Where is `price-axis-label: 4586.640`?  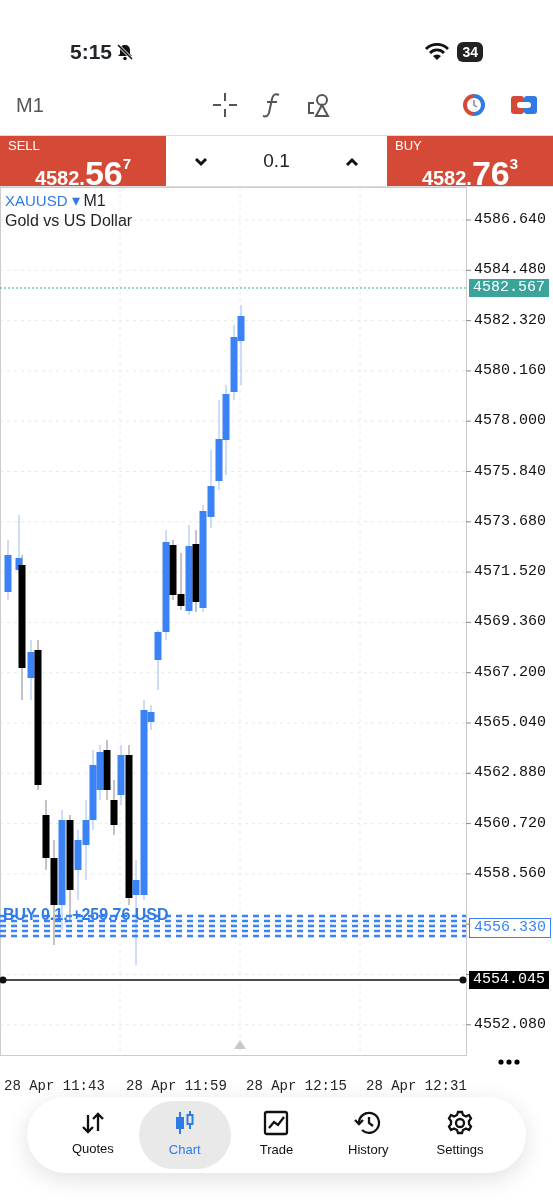 price-axis-label: 4586.640 is located at coordinates (510, 220).